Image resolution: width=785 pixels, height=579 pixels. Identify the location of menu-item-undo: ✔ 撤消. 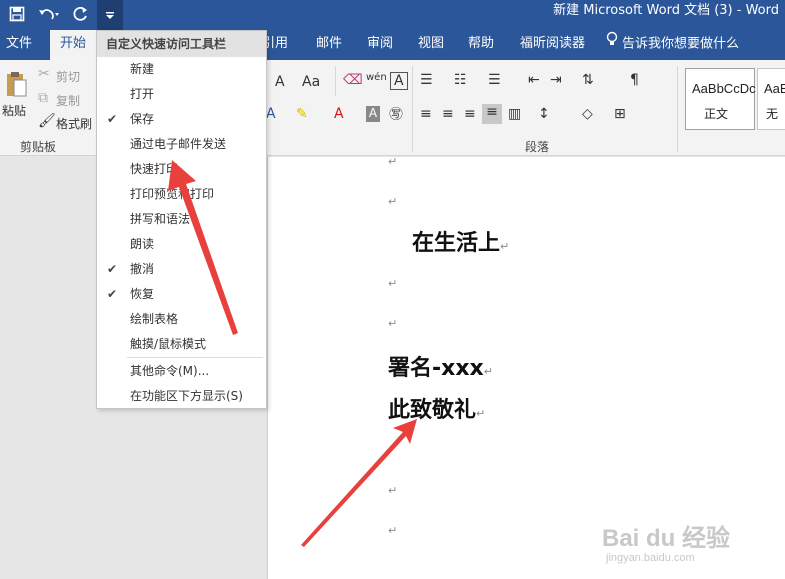
(181, 269).